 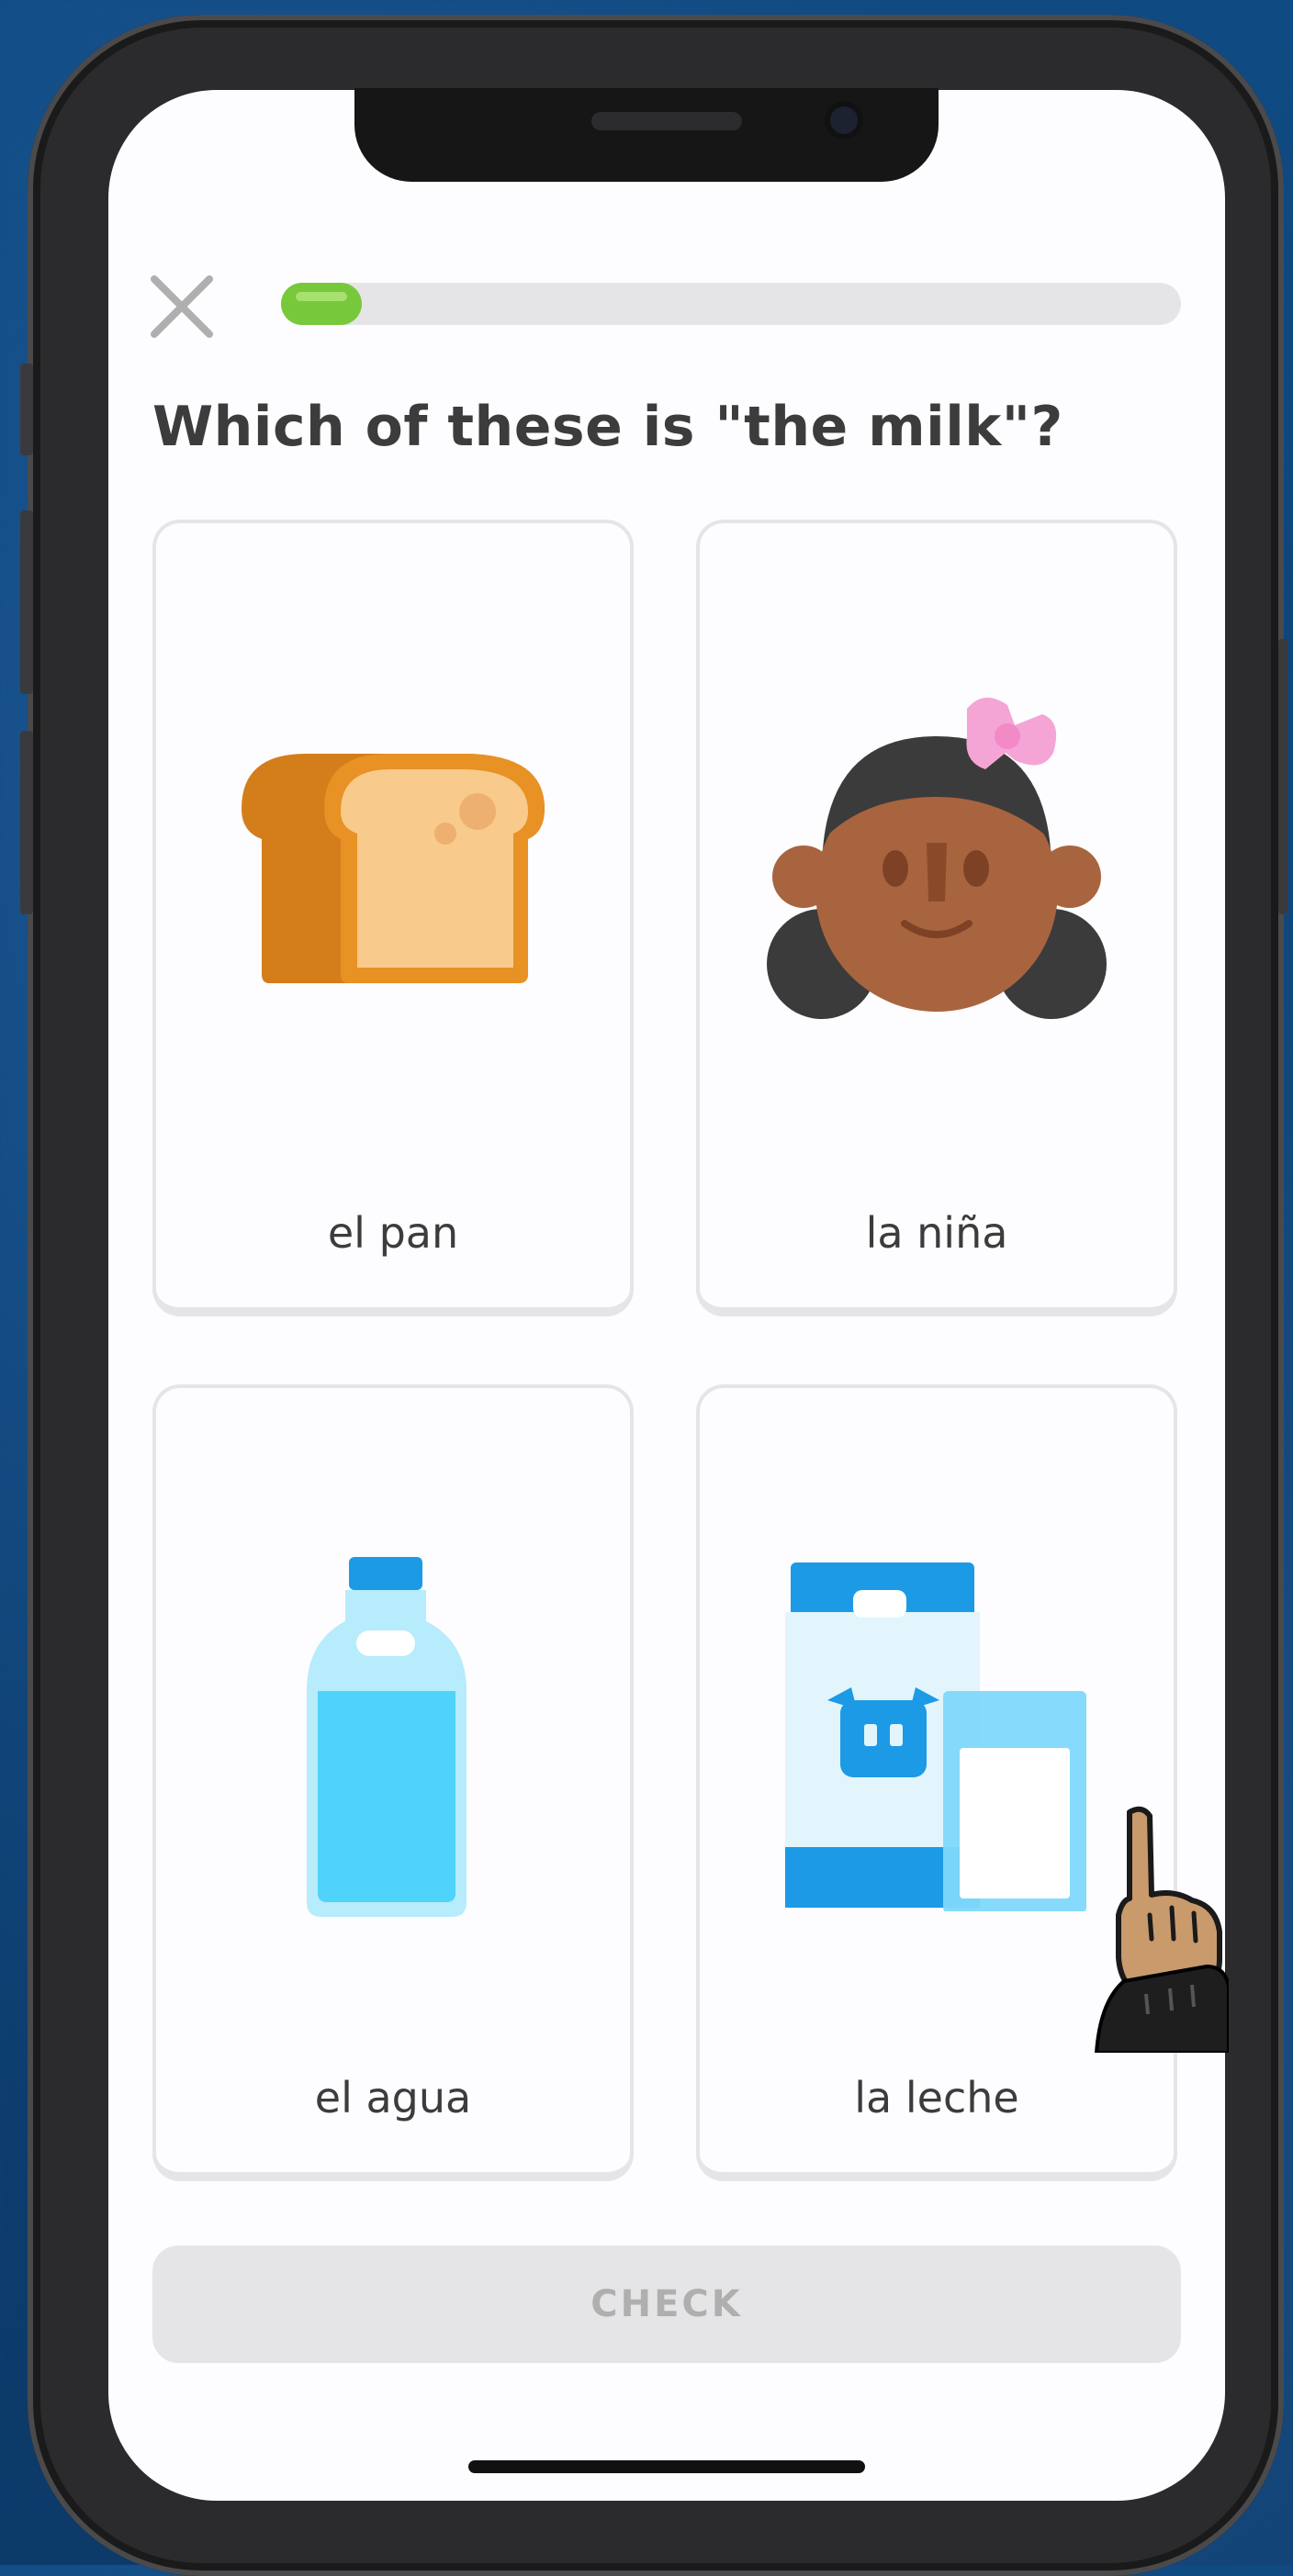 What do you see at coordinates (387, 1737) in the screenshot?
I see `water-bottle-icon` at bounding box center [387, 1737].